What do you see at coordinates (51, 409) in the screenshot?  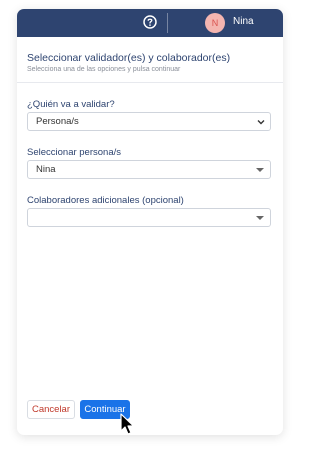 I see `cancel-button: Cancelar` at bounding box center [51, 409].